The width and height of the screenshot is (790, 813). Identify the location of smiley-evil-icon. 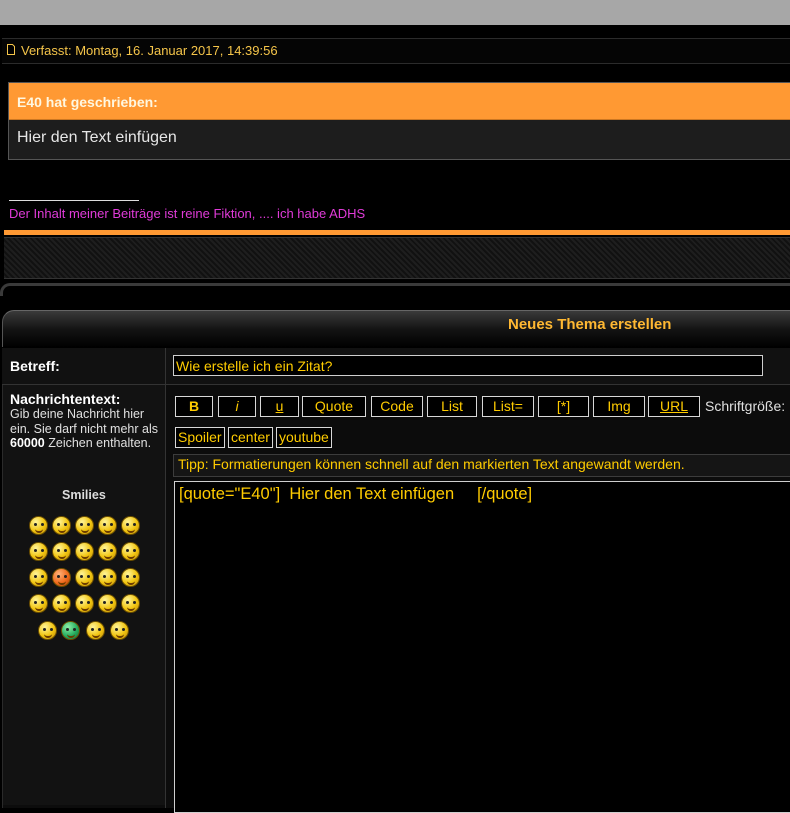
(107, 577).